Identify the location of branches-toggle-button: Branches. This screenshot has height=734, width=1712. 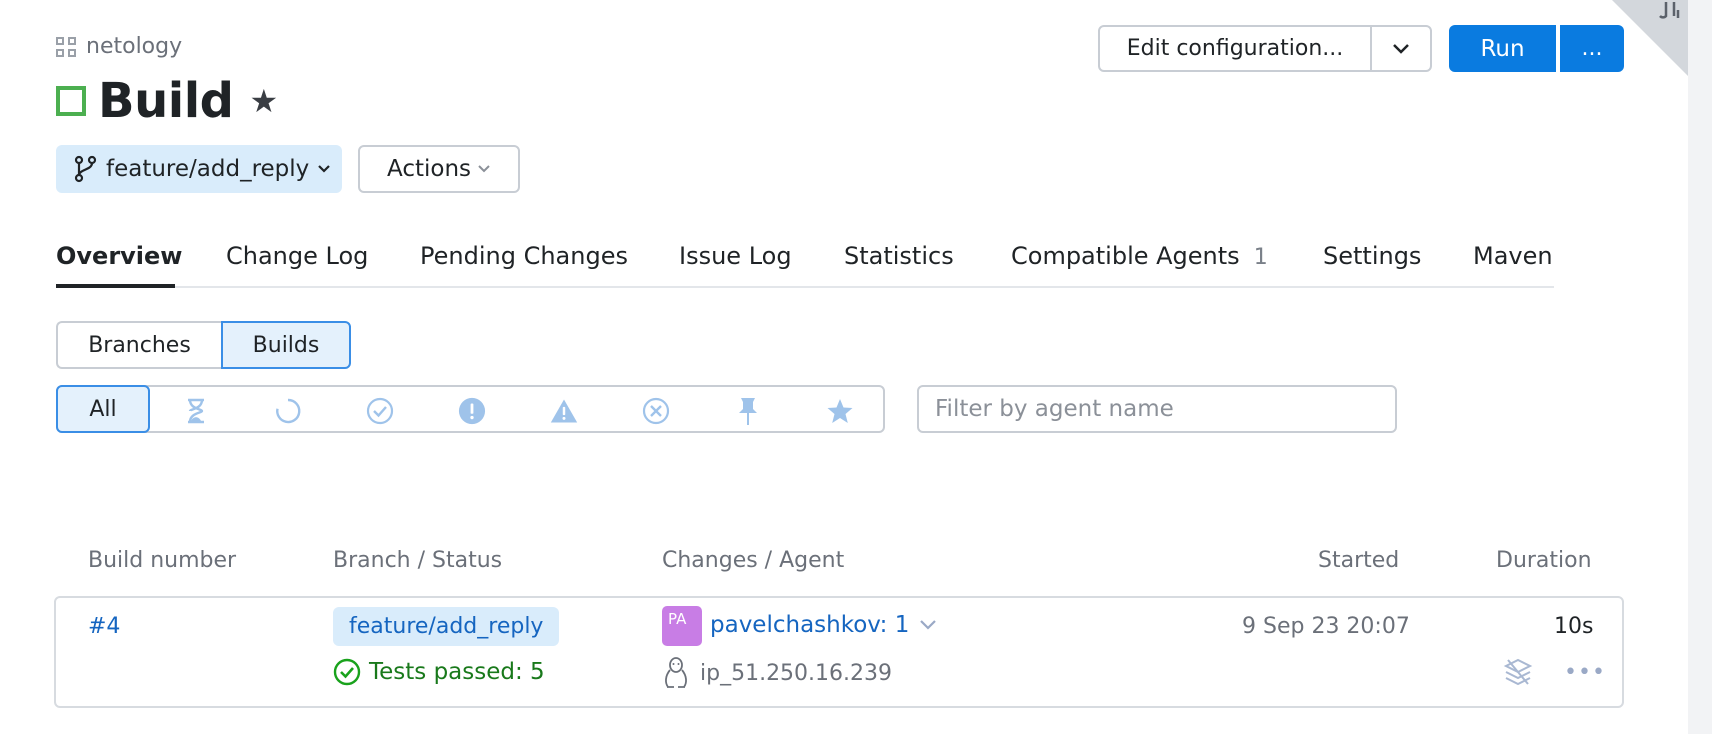
(138, 345).